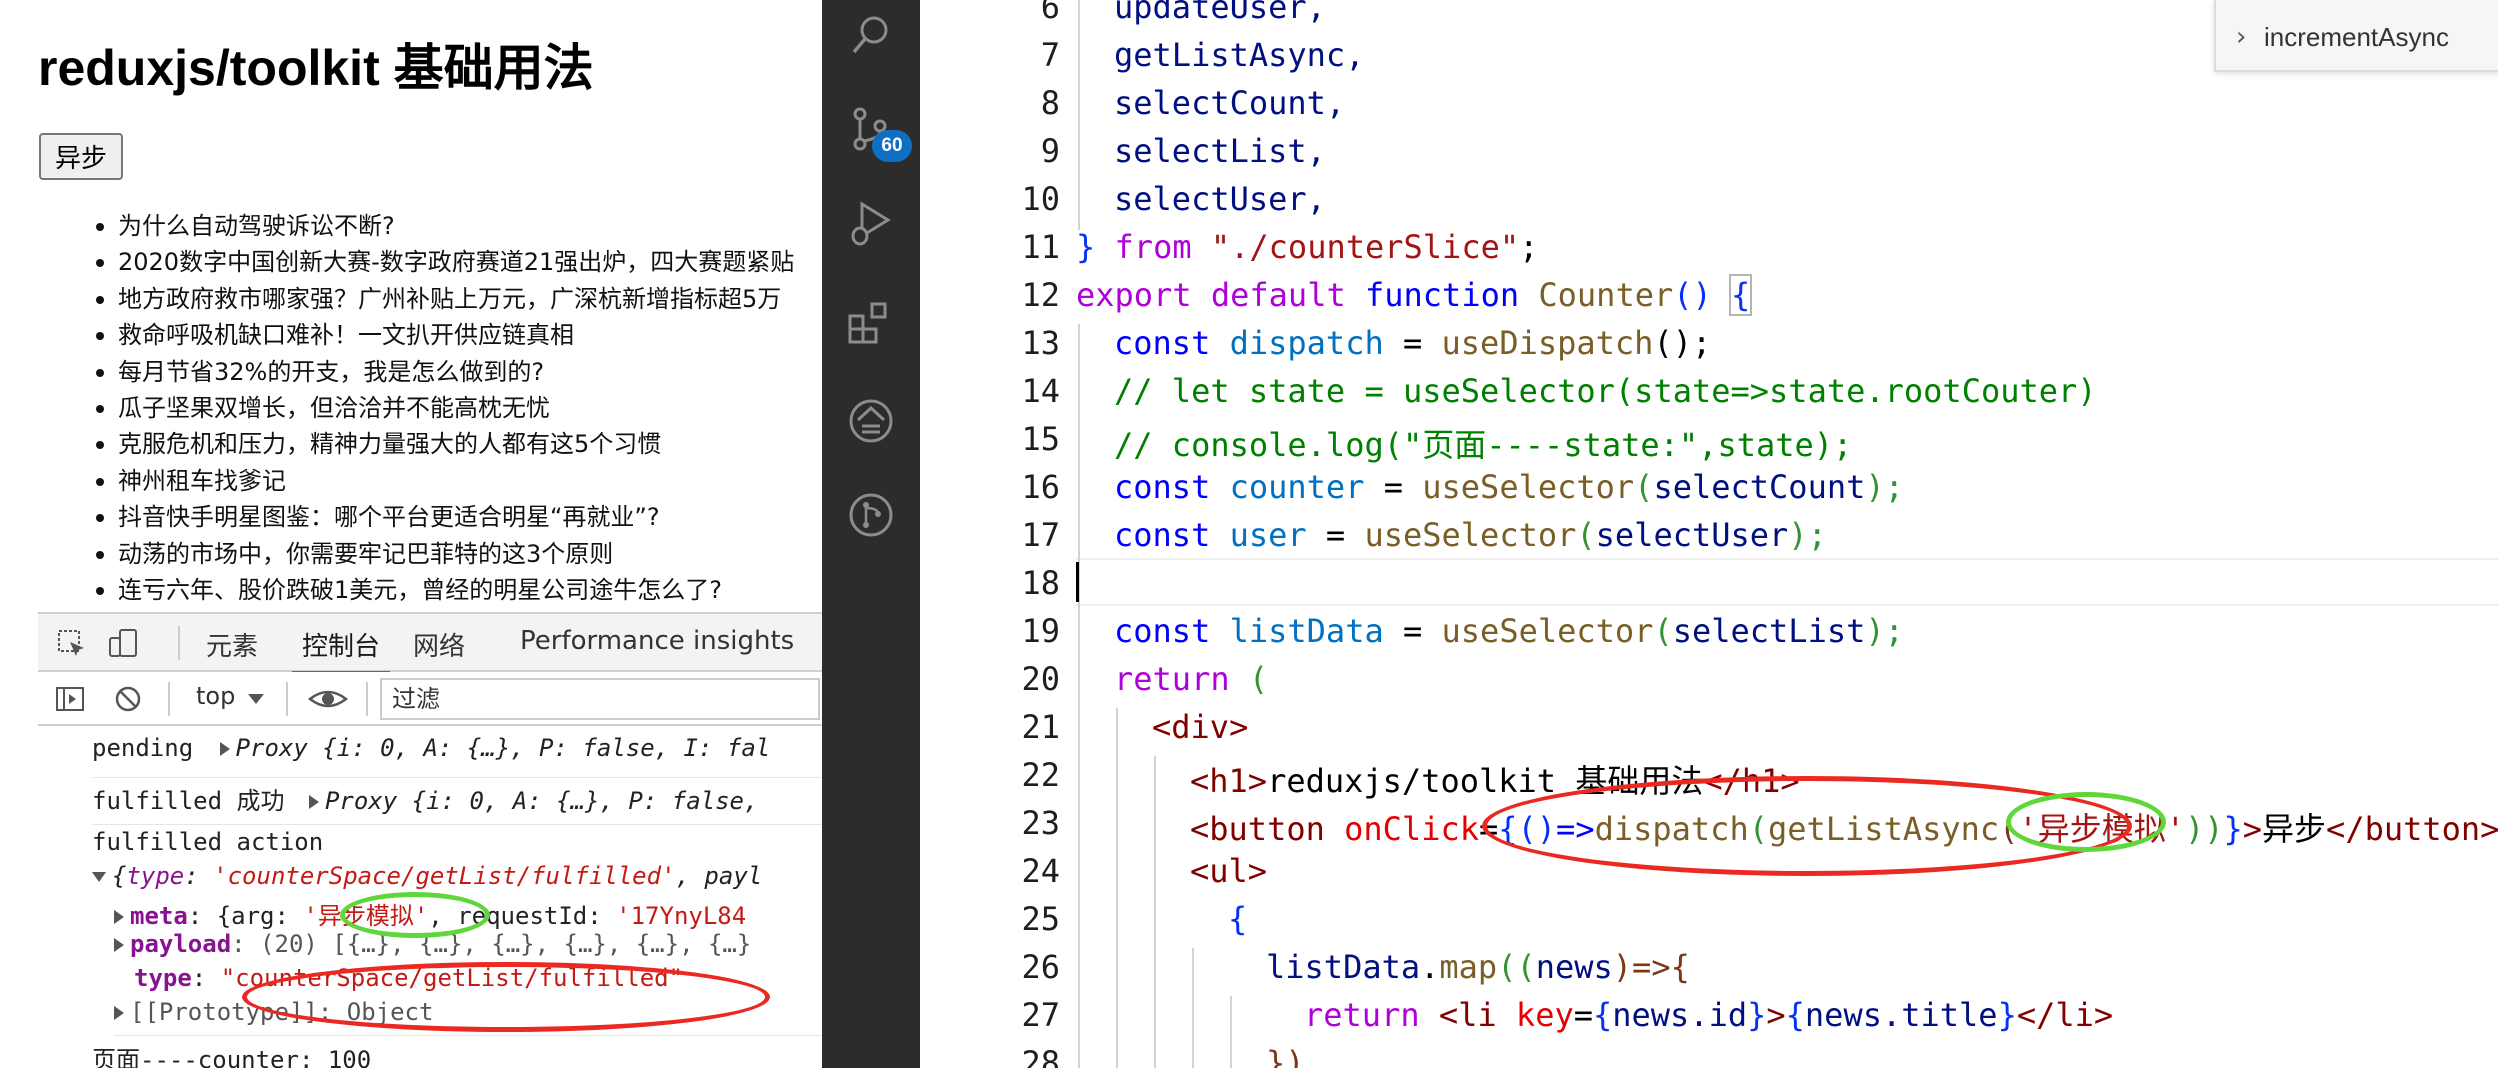 This screenshot has width=2498, height=1068. Describe the element at coordinates (871, 515) in the screenshot. I see `git-graph-icon` at that location.